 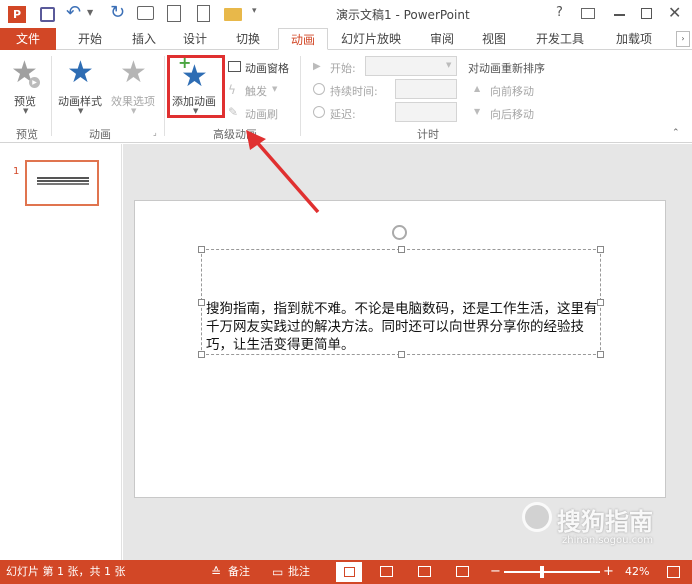 What do you see at coordinates (637, 572) in the screenshot?
I see `zoom-level: 42%` at bounding box center [637, 572].